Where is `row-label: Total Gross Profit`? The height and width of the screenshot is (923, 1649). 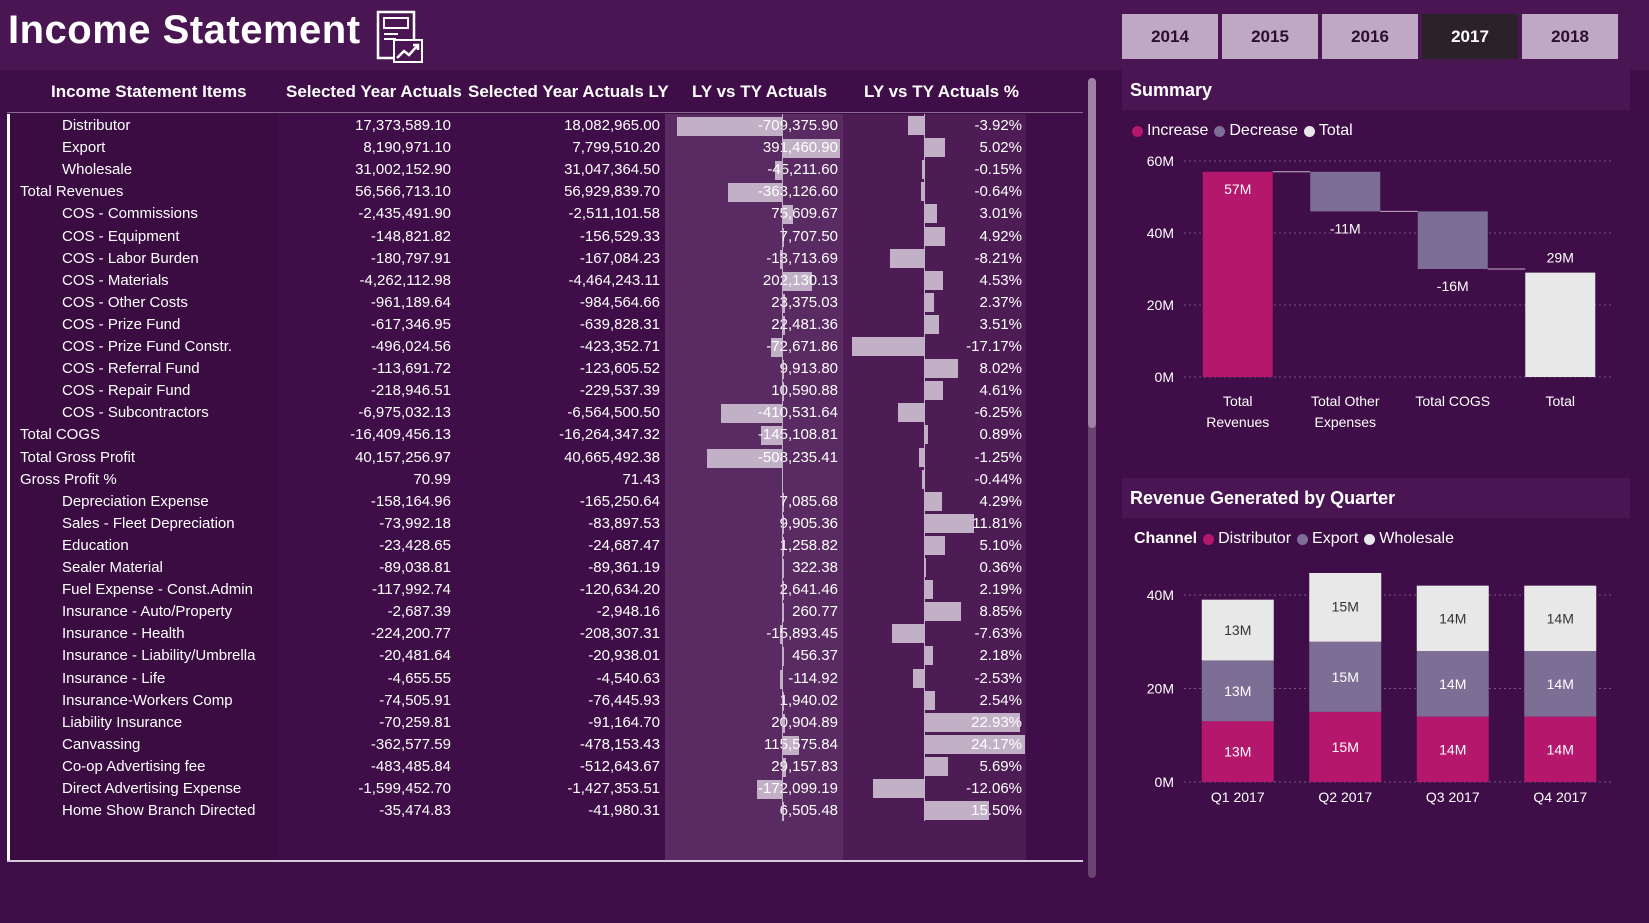
row-label: Total Gross Profit is located at coordinates (78, 457).